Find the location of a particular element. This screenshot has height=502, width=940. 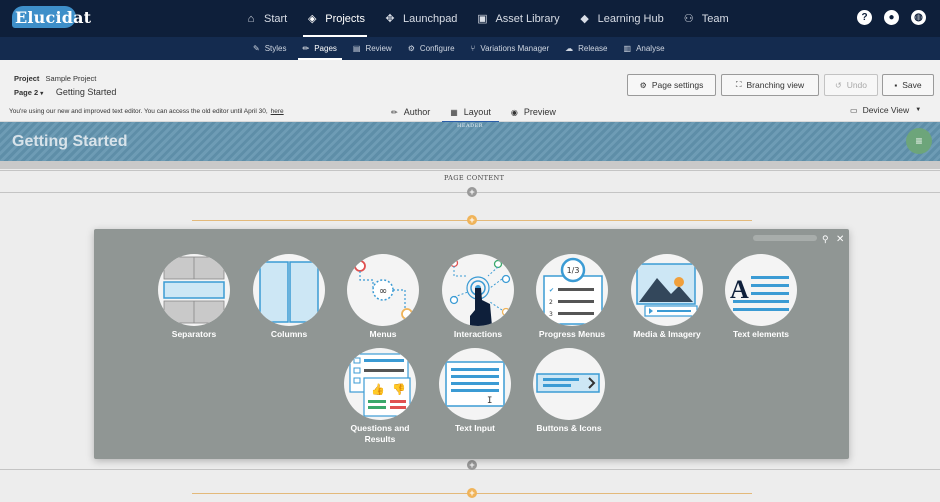

device-view-selector: ▭ Device View ▼ is located at coordinates (885, 110).